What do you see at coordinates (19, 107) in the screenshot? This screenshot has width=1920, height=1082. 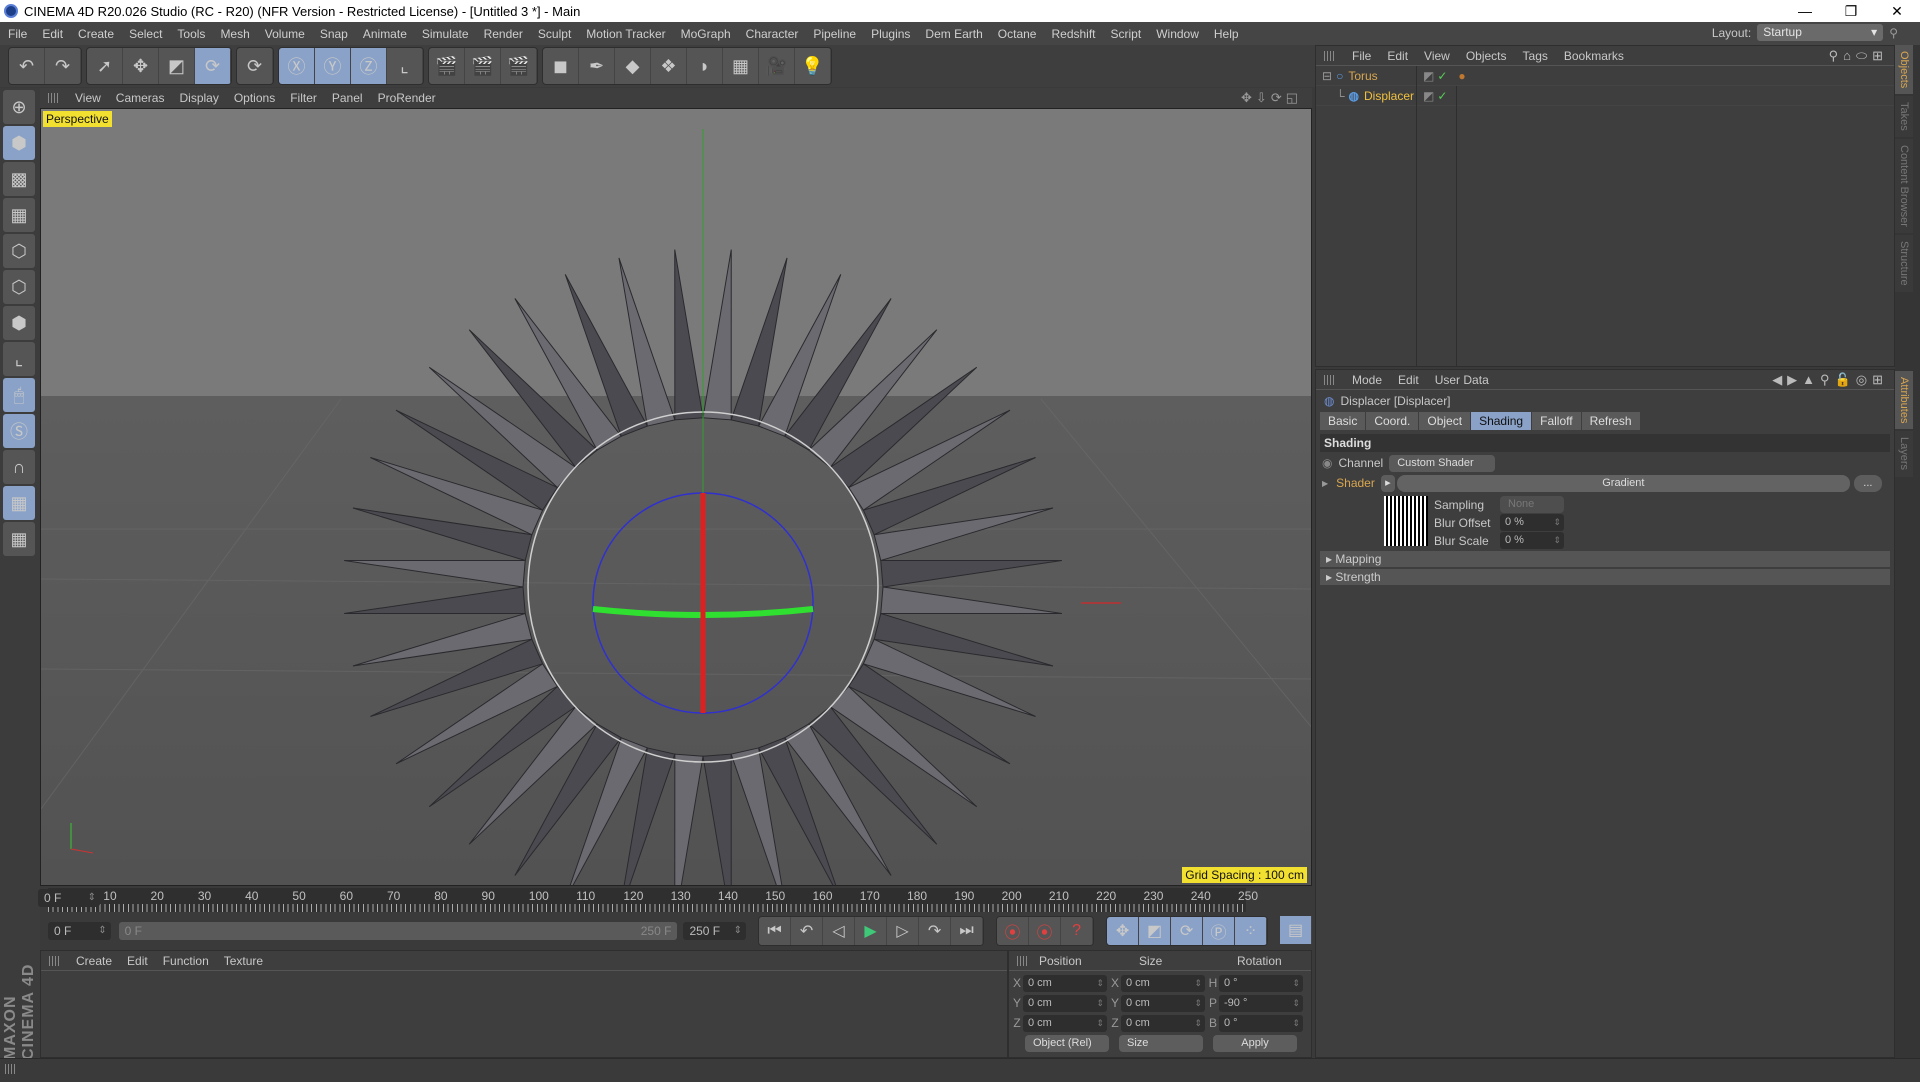 I see `make-editable-icon: ⊕` at bounding box center [19, 107].